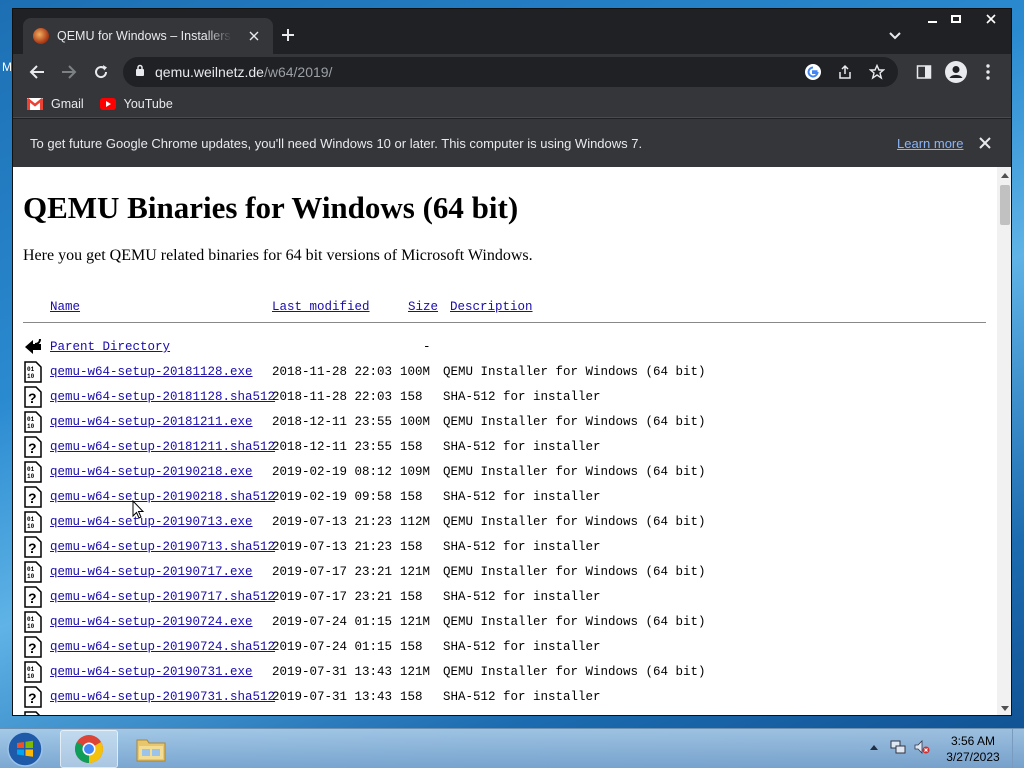 The height and width of the screenshot is (768, 1024). What do you see at coordinates (1005, 708) in the screenshot?
I see `scroll-down-arrow-icon` at bounding box center [1005, 708].